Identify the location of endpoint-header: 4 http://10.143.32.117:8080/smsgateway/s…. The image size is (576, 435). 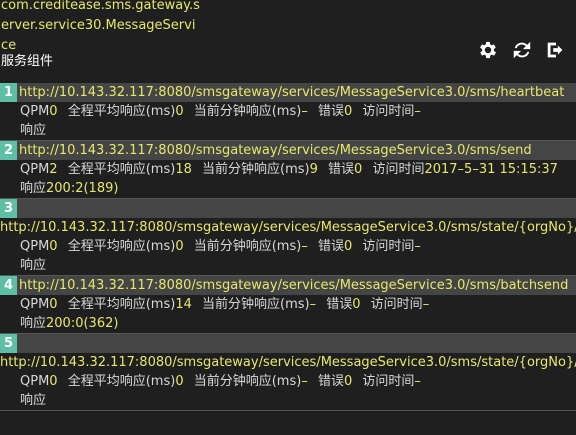
(288, 285).